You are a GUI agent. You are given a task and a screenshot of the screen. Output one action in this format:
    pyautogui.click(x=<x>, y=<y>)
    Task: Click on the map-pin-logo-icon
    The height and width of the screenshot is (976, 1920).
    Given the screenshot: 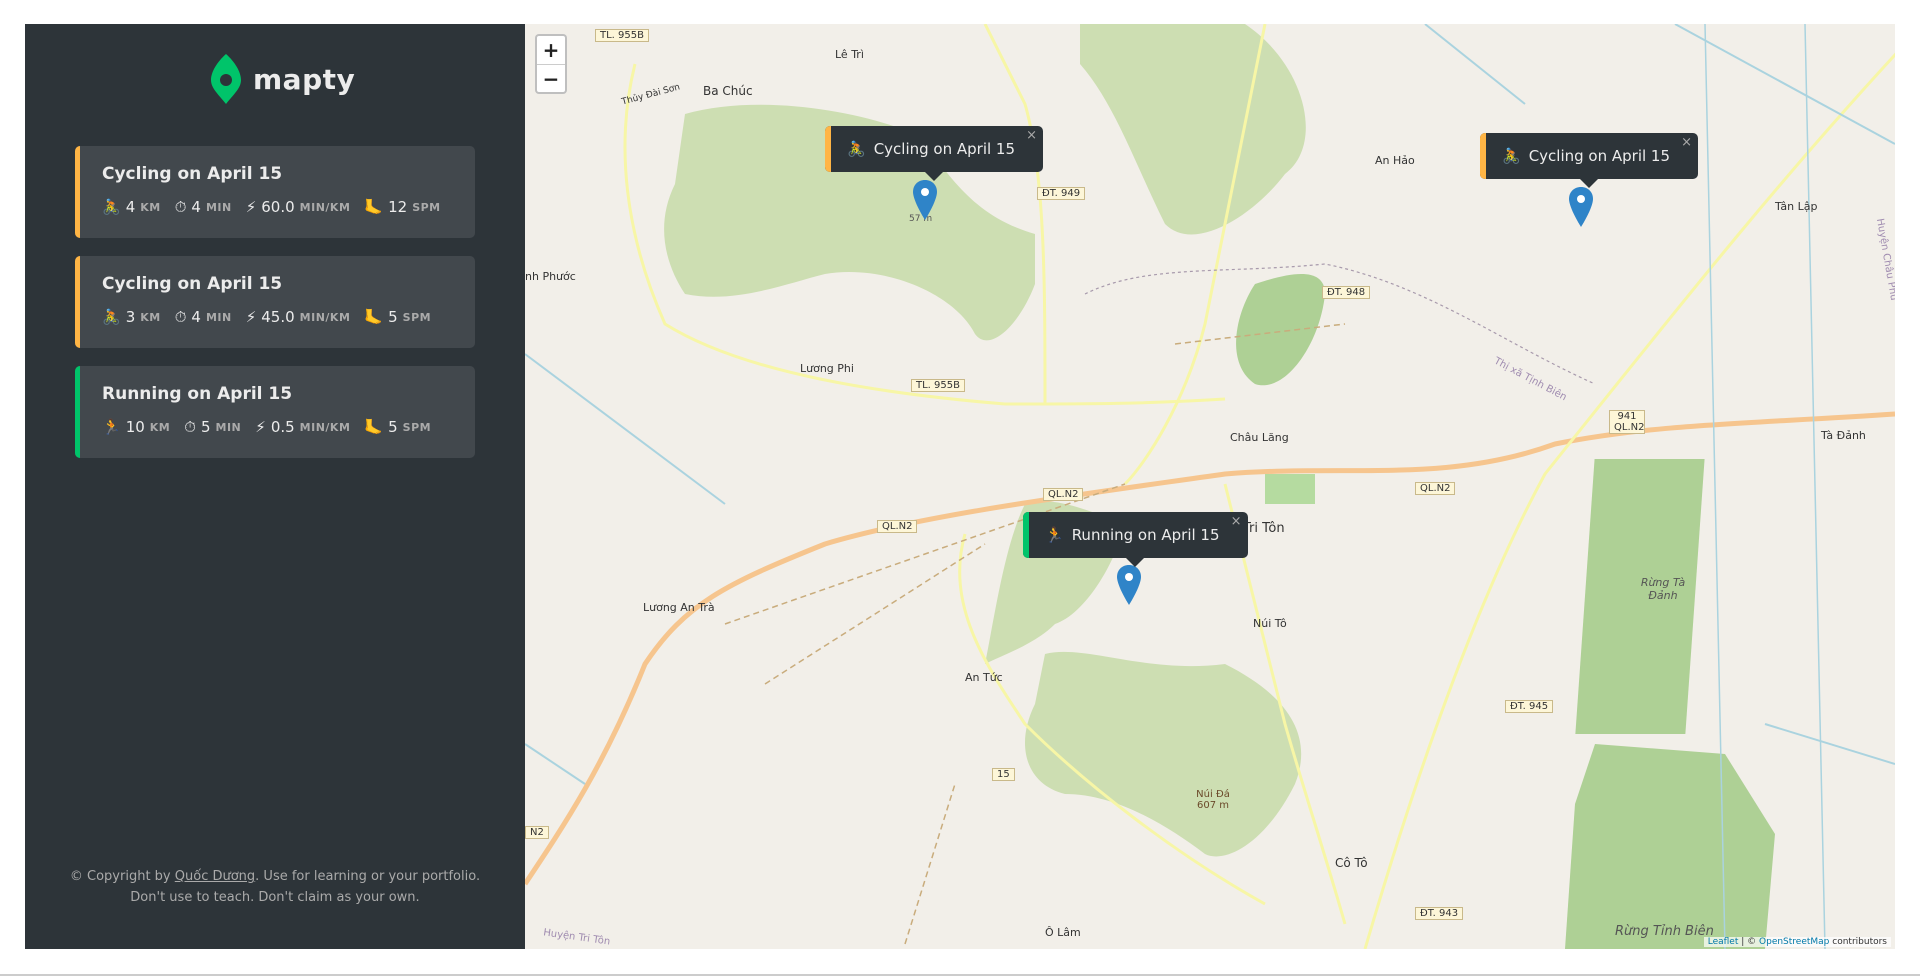 What is the action you would take?
    pyautogui.click(x=226, y=79)
    